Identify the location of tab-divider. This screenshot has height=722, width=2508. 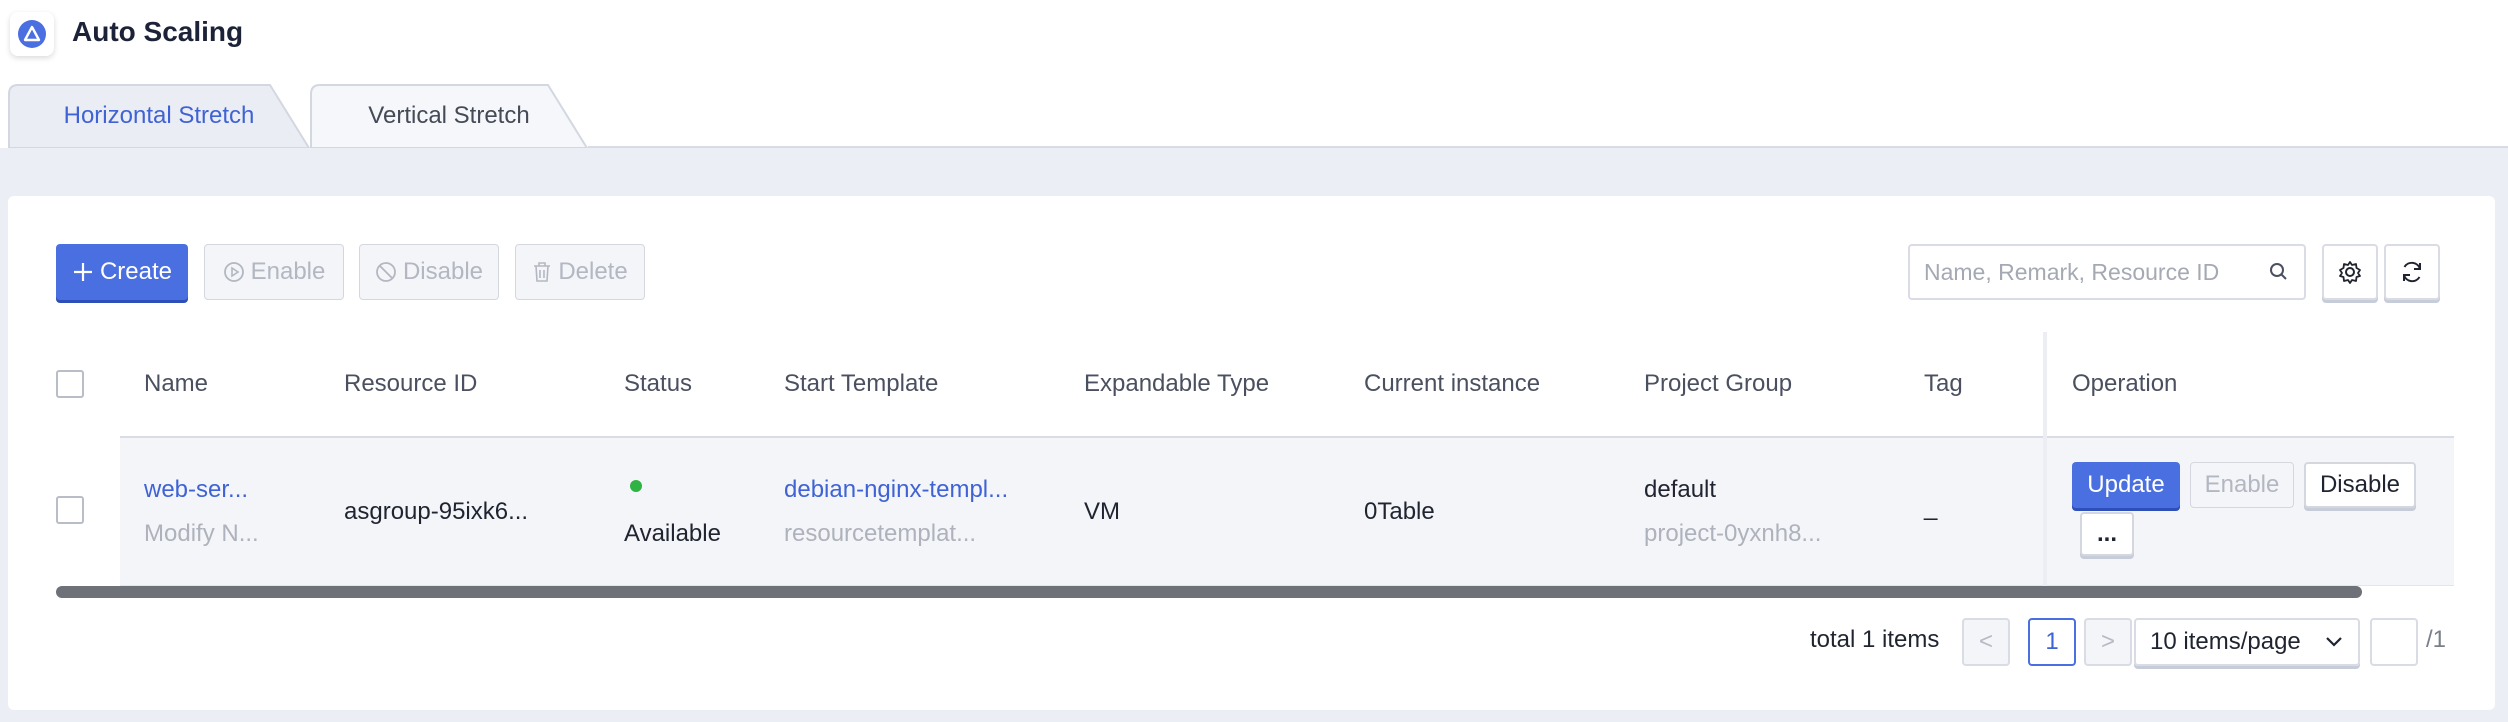
(1548, 147).